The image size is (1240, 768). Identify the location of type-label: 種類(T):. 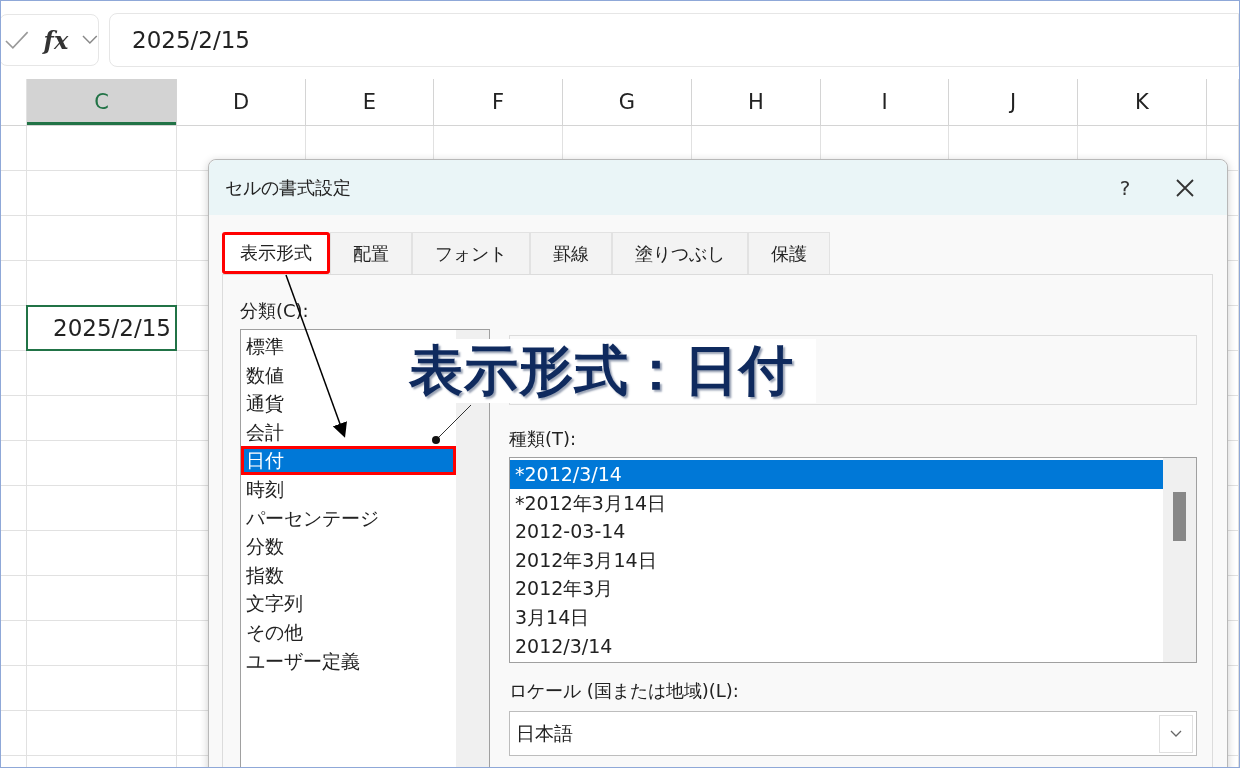
(543, 439).